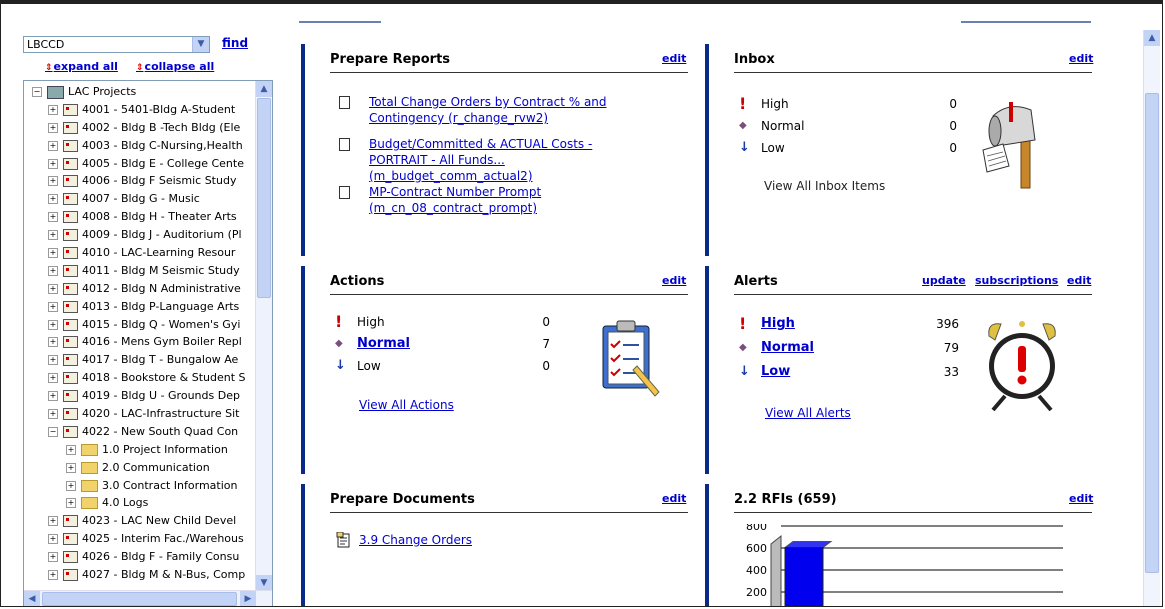 The height and width of the screenshot is (609, 1165). I want to click on tree-project-node: +4013 - Bldg P-Language Arts, so click(140, 307).